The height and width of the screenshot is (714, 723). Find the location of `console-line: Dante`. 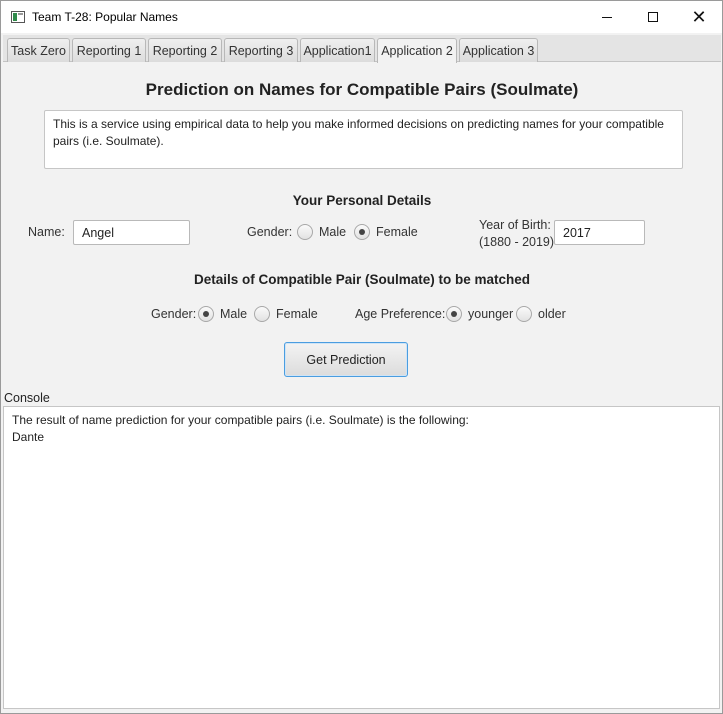

console-line: Dante is located at coordinates (28, 437).